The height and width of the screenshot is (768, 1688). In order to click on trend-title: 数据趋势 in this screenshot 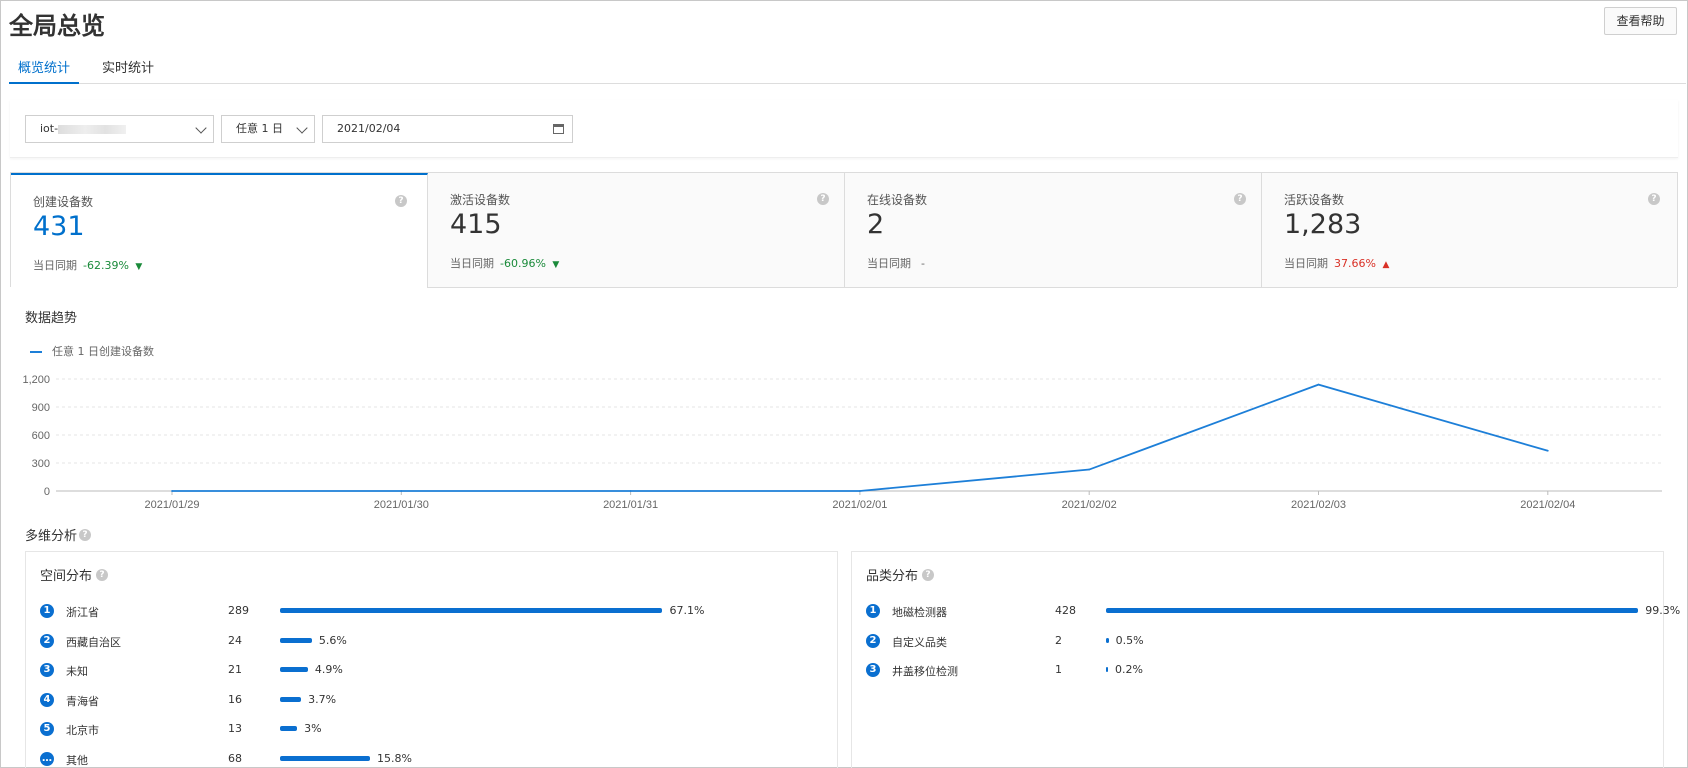, I will do `click(51, 318)`.